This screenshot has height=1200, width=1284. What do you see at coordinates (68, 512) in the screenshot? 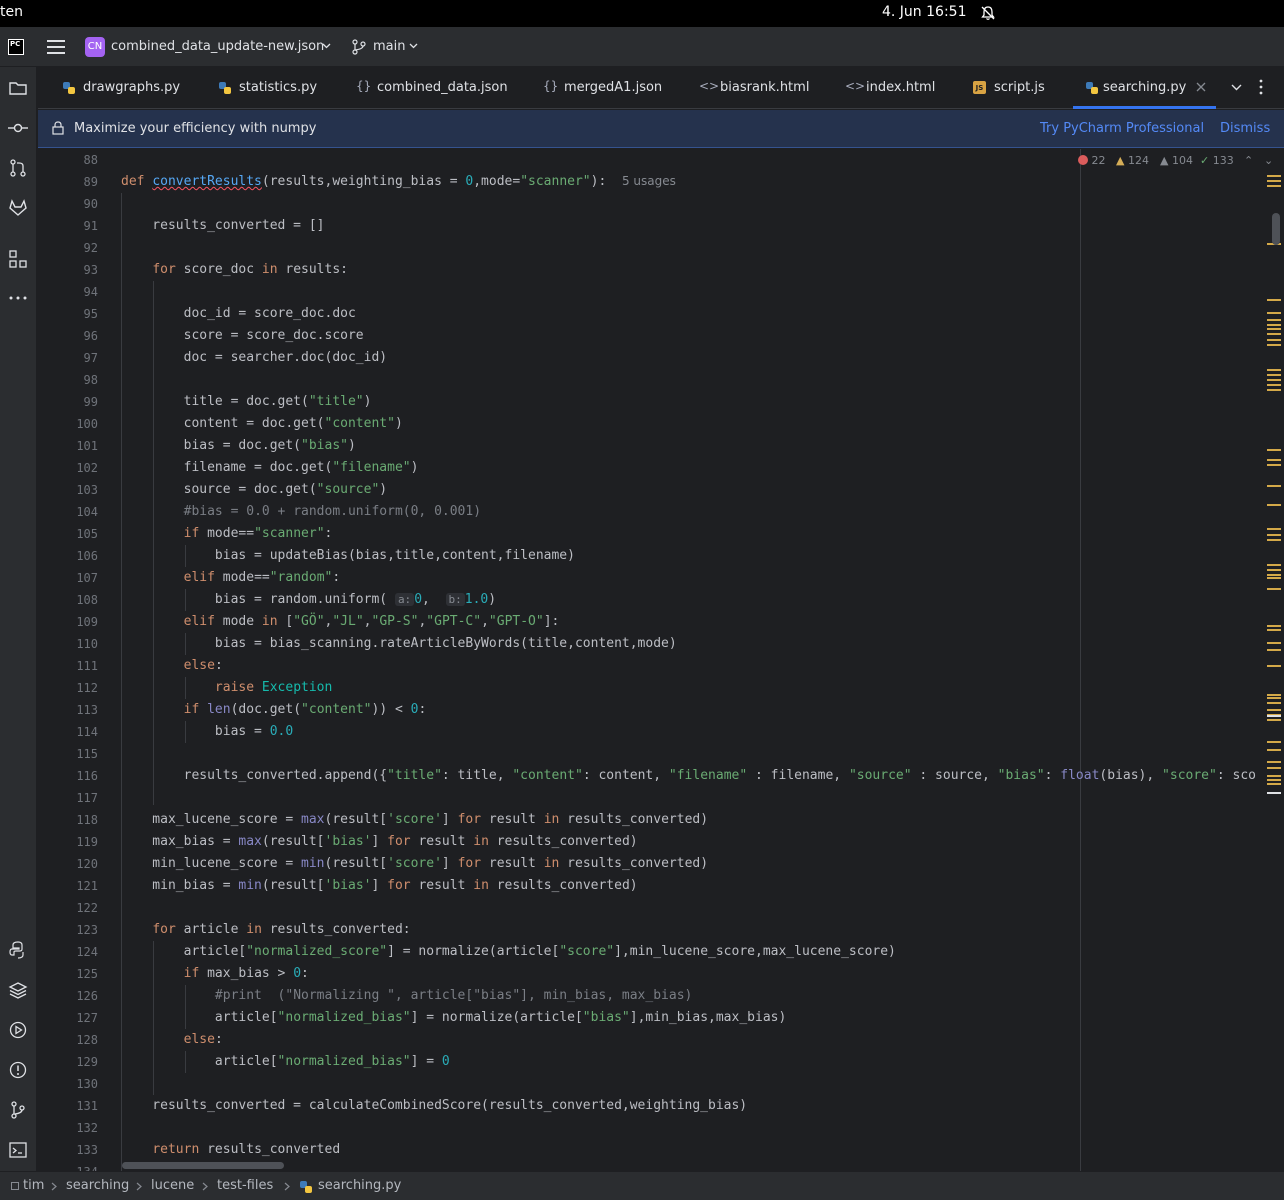
I see `line-number: 104` at bounding box center [68, 512].